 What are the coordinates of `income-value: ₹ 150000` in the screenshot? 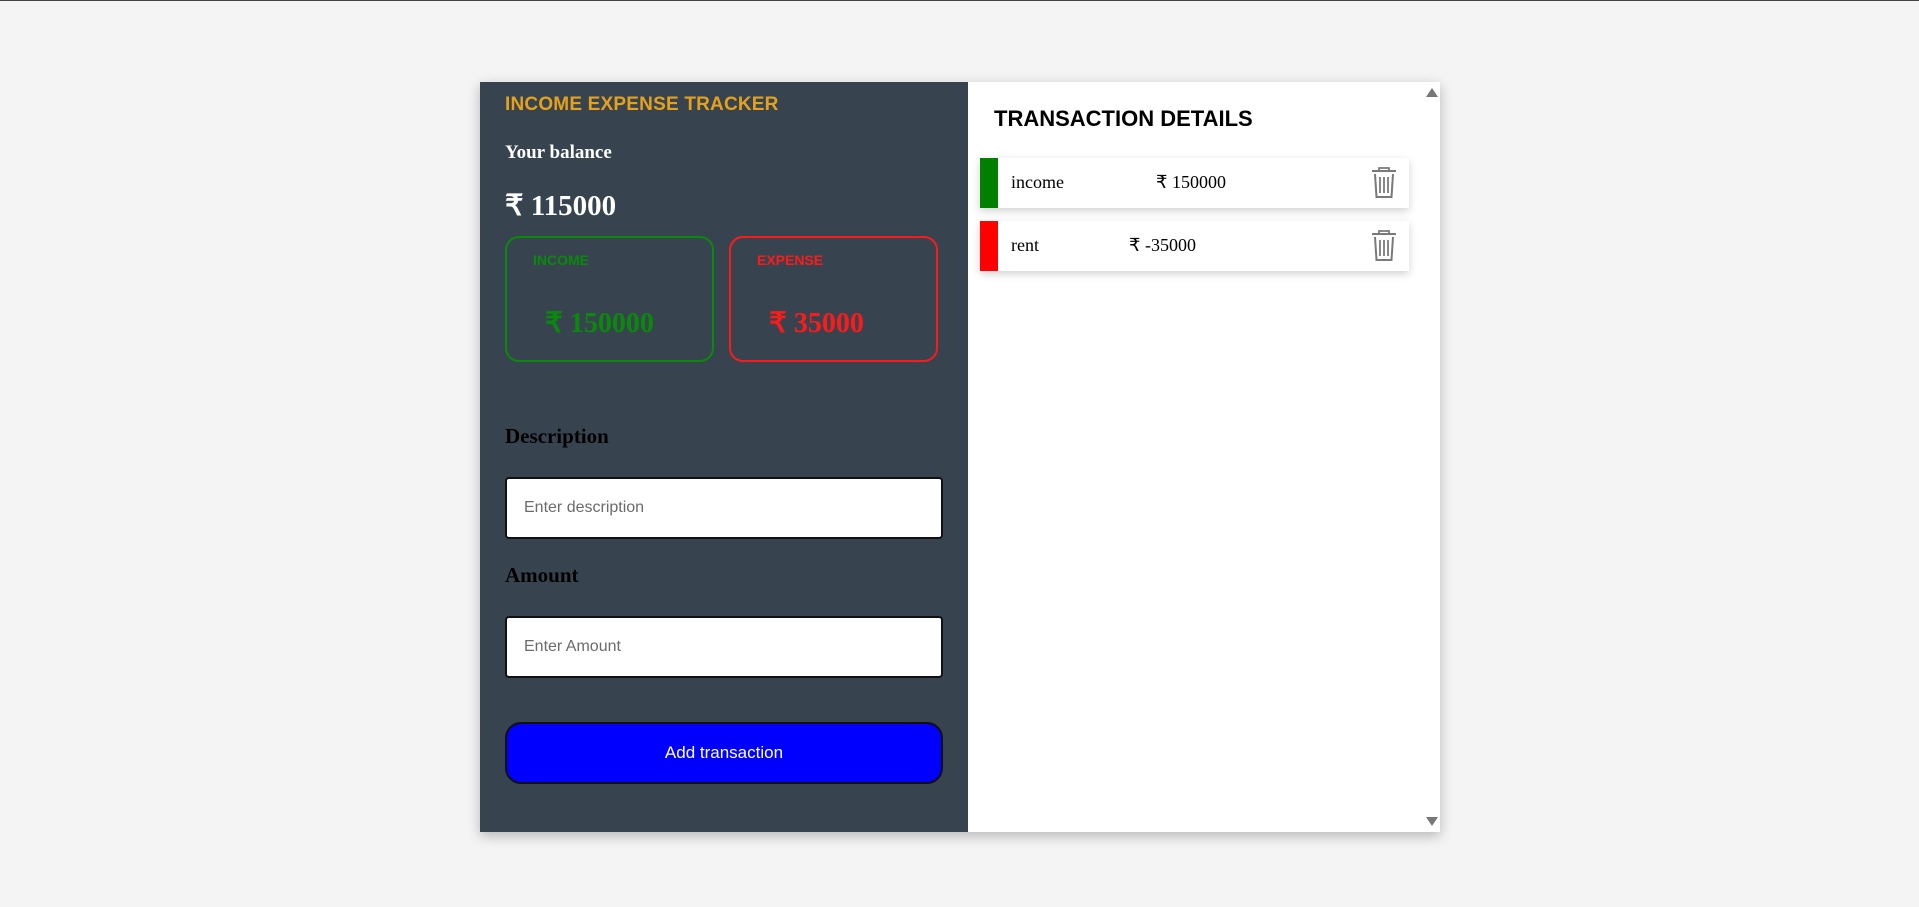 It's located at (599, 323).